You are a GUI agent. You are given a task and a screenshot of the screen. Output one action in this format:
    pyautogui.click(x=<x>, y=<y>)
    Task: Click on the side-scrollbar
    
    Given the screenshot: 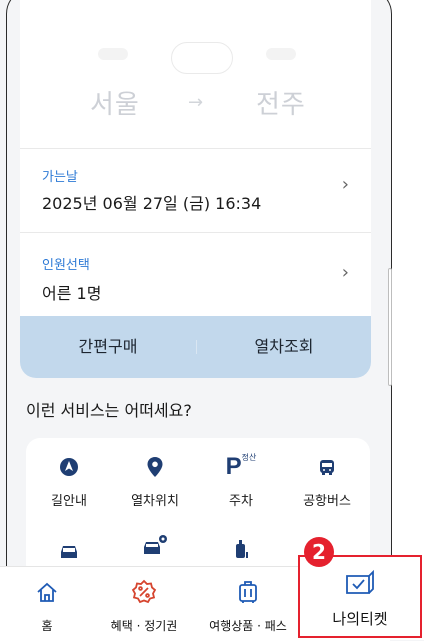 What is the action you would take?
    pyautogui.click(x=390, y=327)
    